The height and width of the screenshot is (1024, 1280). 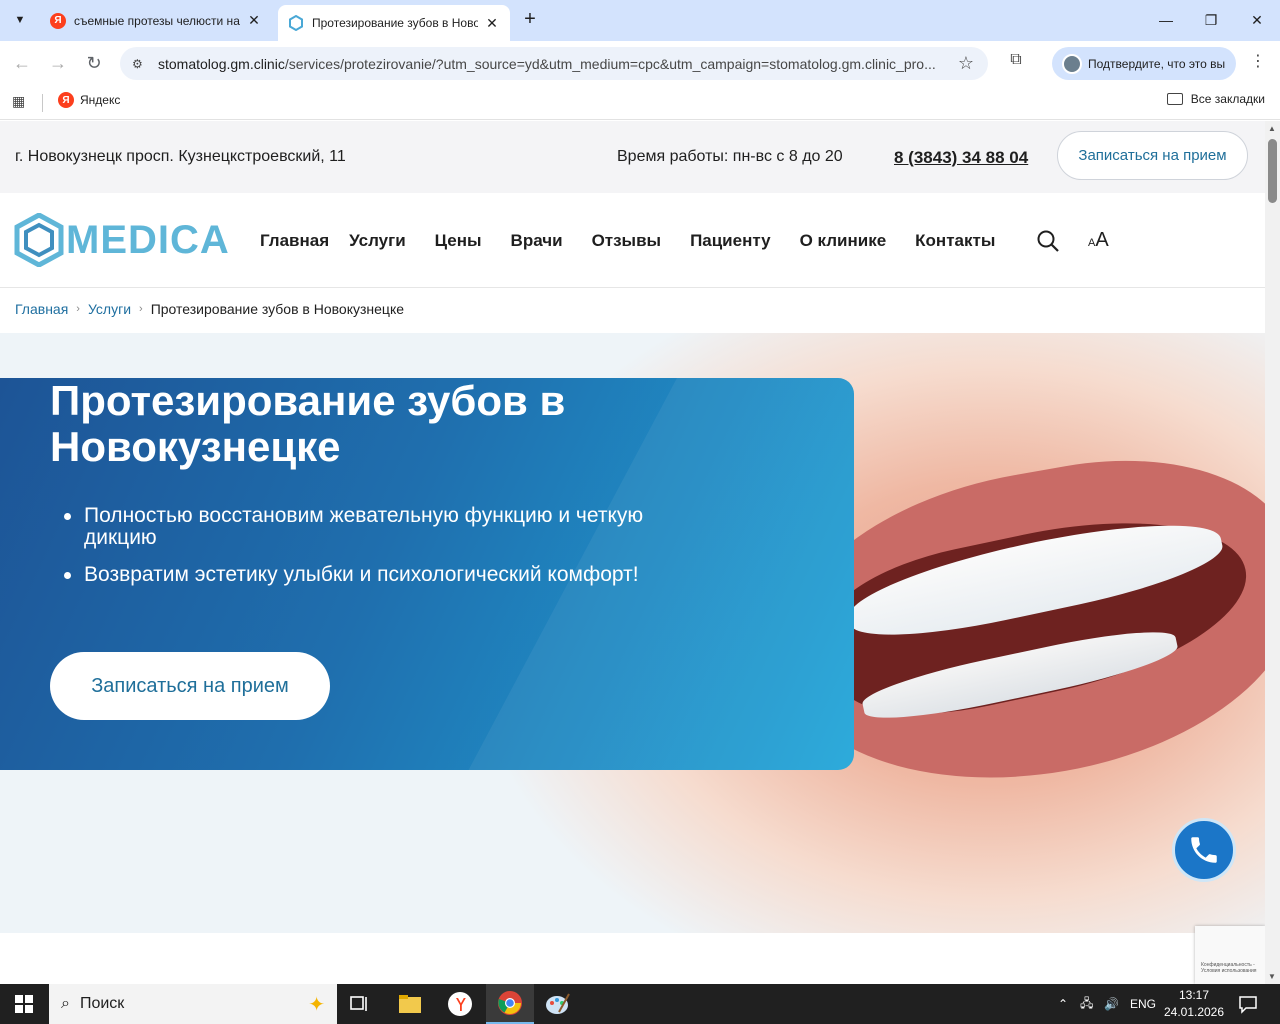 What do you see at coordinates (1157, 63) in the screenshot?
I see `profile-label: Подтвердите, что это вы` at bounding box center [1157, 63].